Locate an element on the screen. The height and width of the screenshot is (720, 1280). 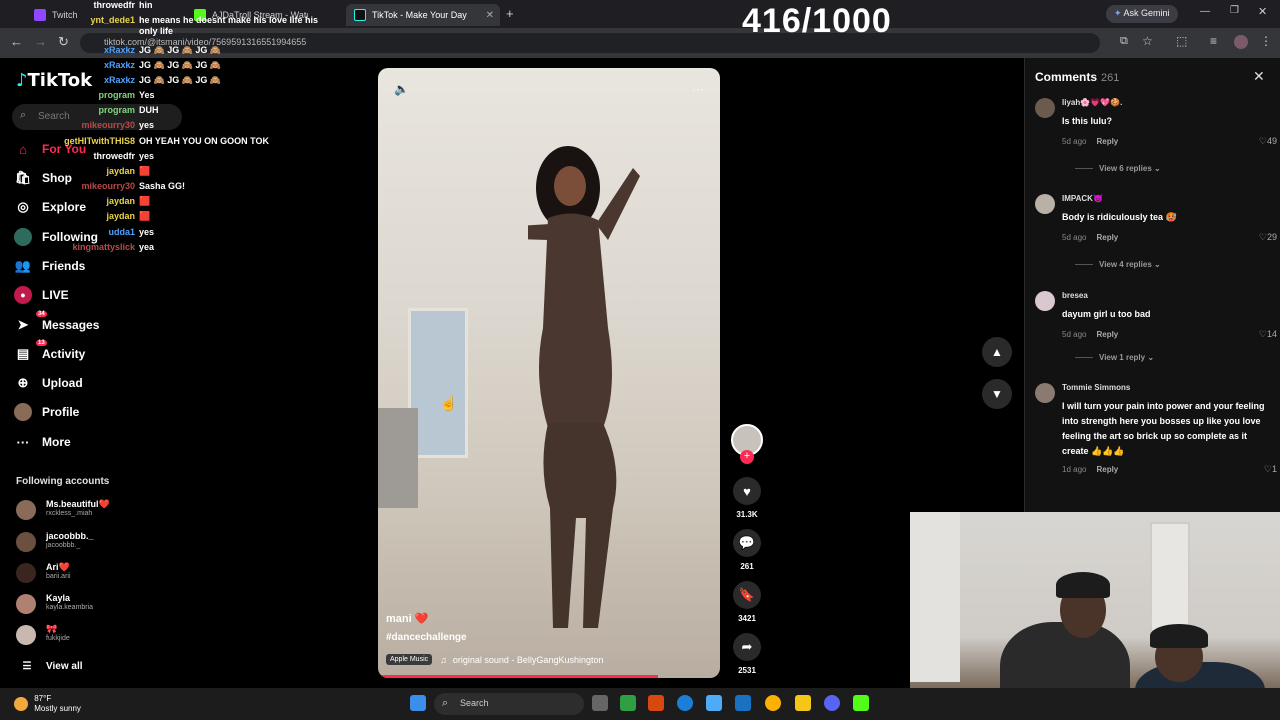
share-button: ➦ is located at coordinates (747, 647).